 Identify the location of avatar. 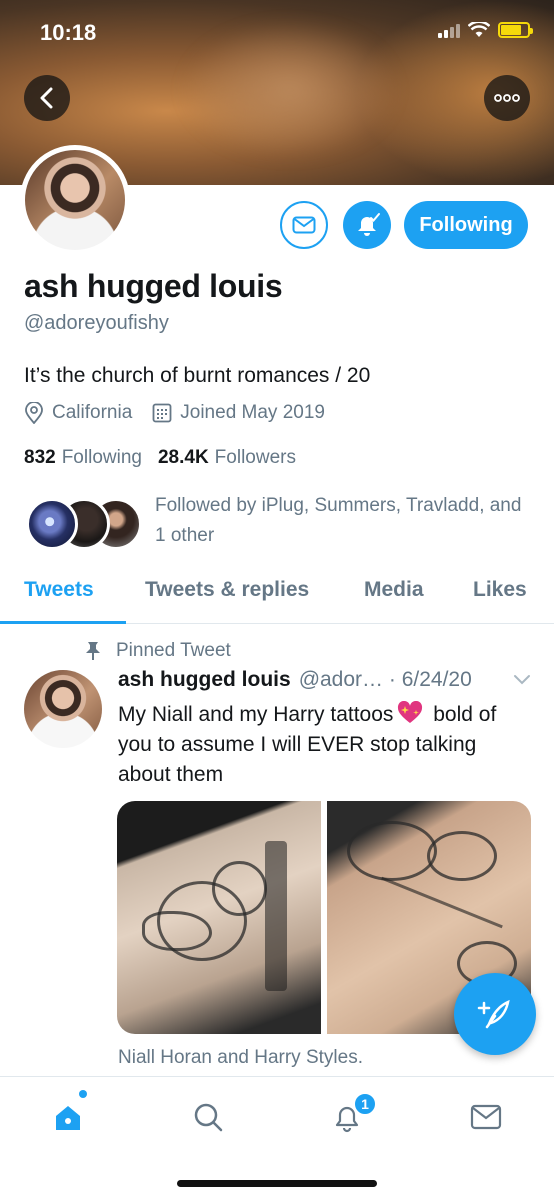
(52, 524).